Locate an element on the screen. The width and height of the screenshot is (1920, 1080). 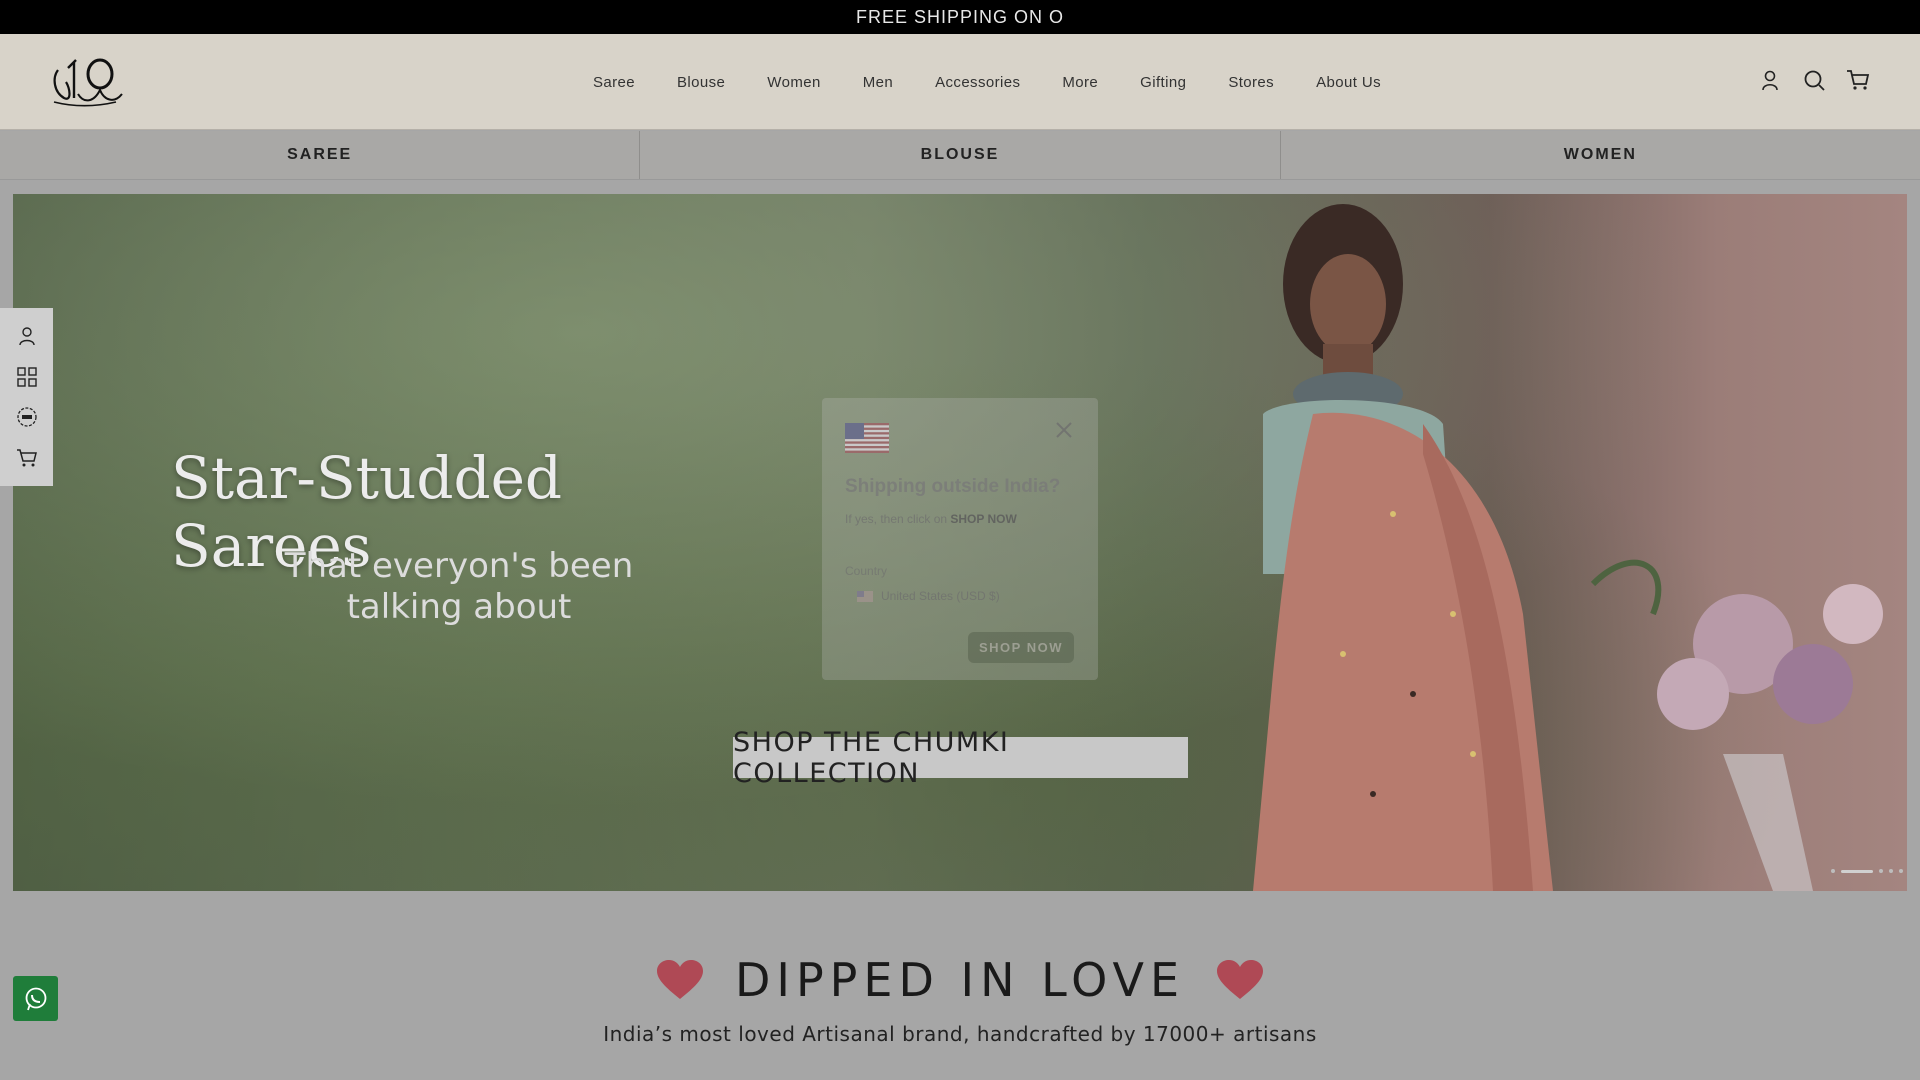
shop-now-button: SHOP NOW is located at coordinates (1021, 647).